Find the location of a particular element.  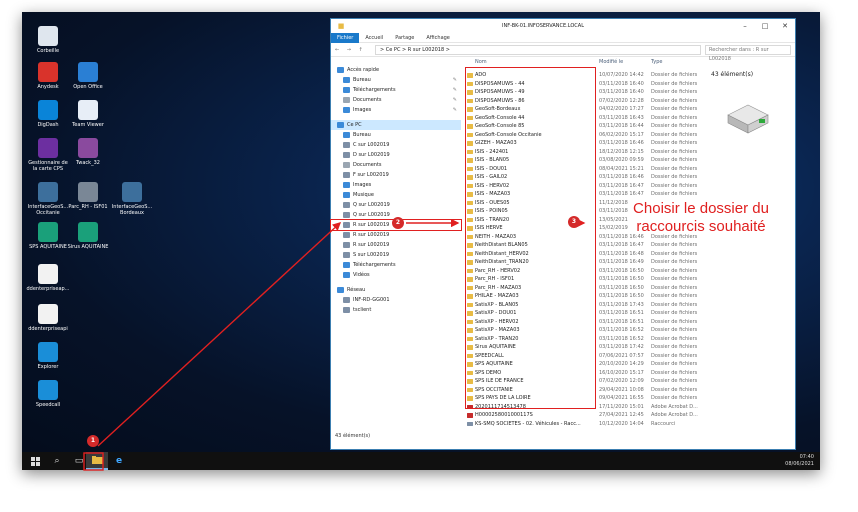

desktop-shortcut: Anydesk is located at coordinates (48, 76).